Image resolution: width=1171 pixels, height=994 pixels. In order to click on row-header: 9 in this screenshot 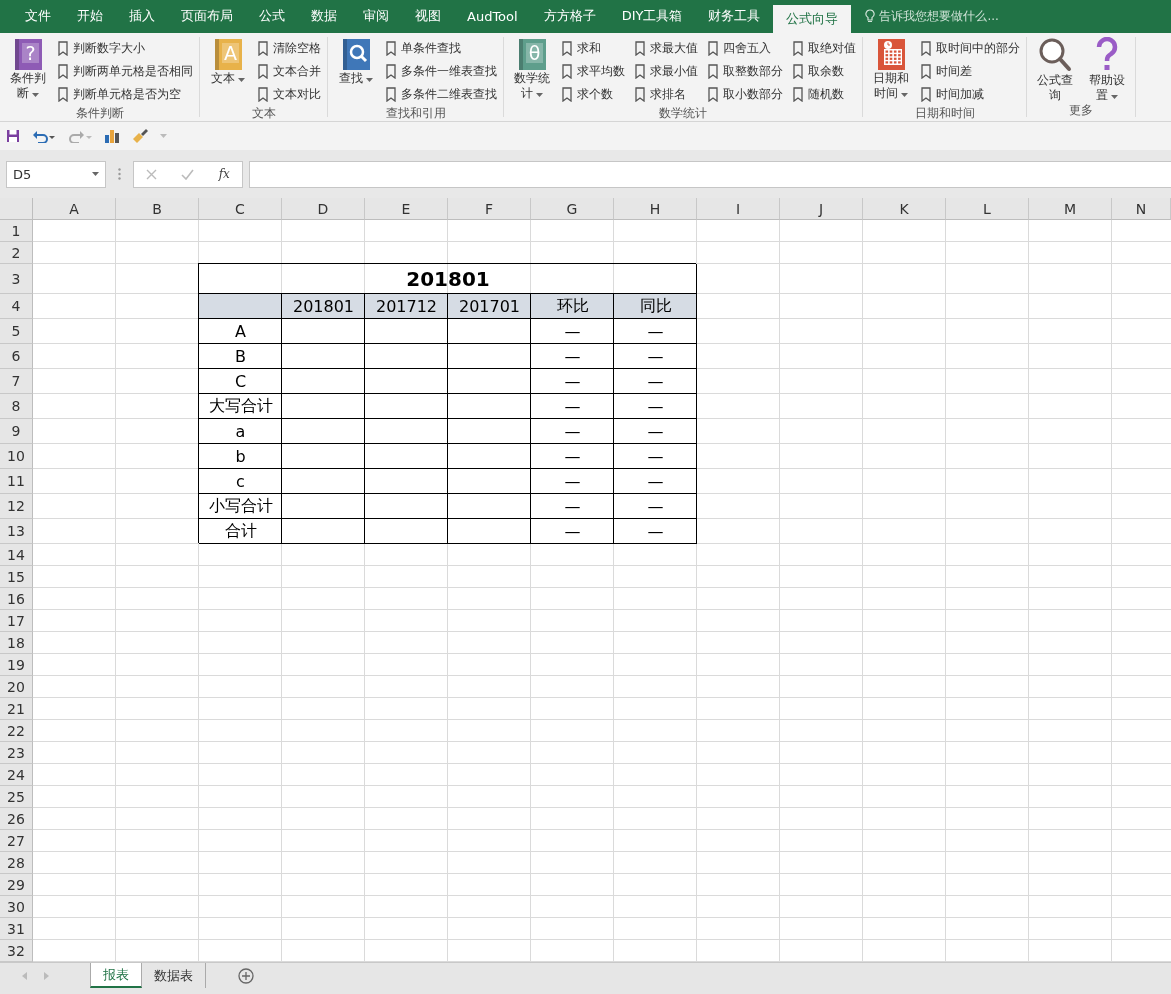, I will do `click(16, 431)`.